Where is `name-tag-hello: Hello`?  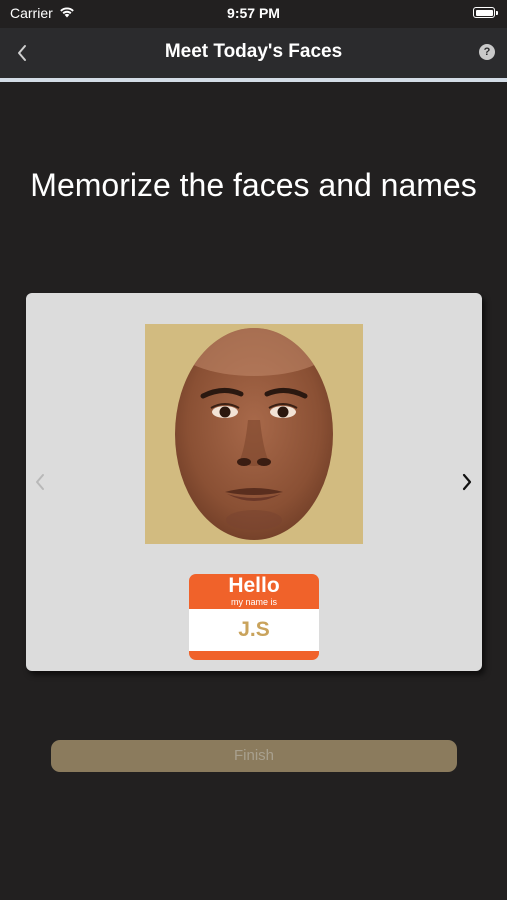 name-tag-hello: Hello is located at coordinates (254, 585).